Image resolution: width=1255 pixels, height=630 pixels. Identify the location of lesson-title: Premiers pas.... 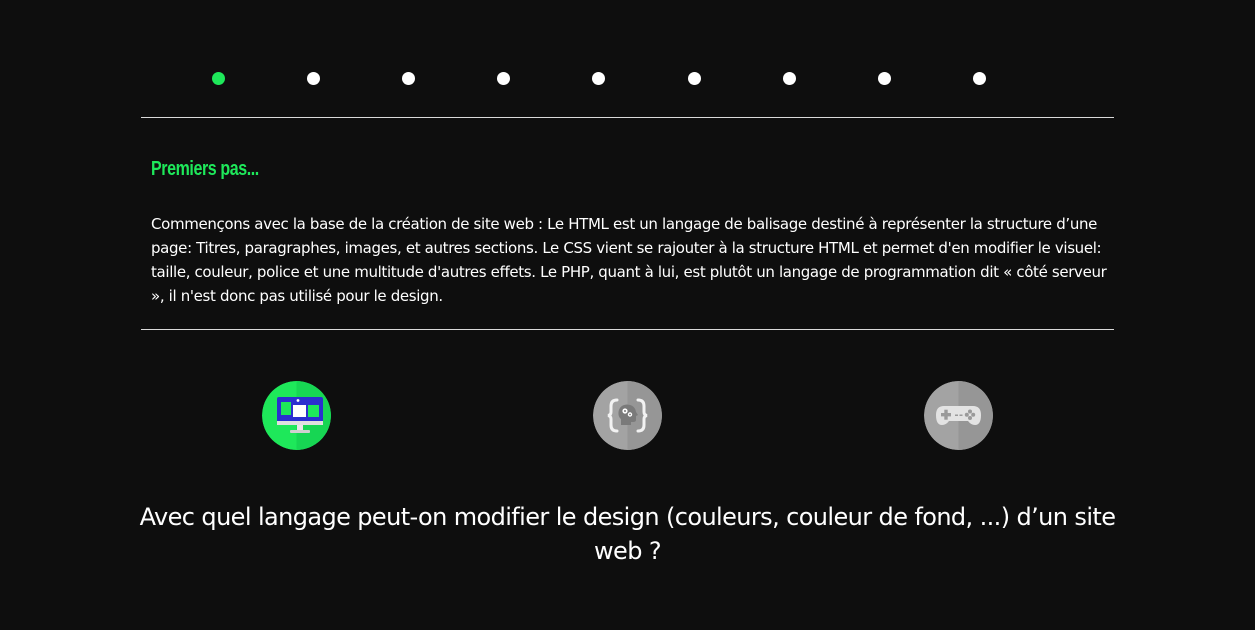
(205, 169).